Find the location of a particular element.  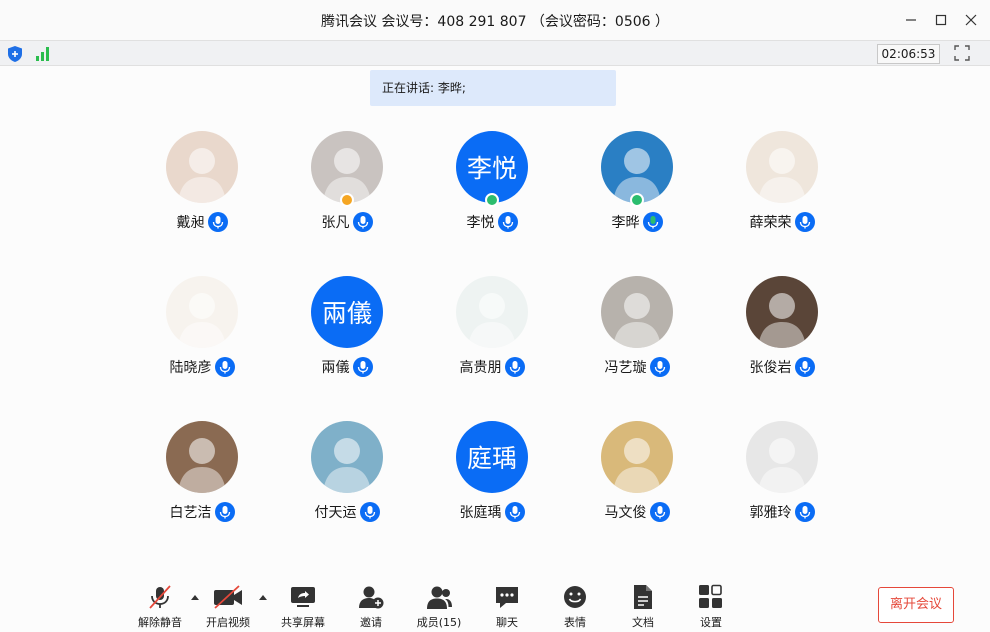

participant-name: 薛荣荣 is located at coordinates (770, 223).